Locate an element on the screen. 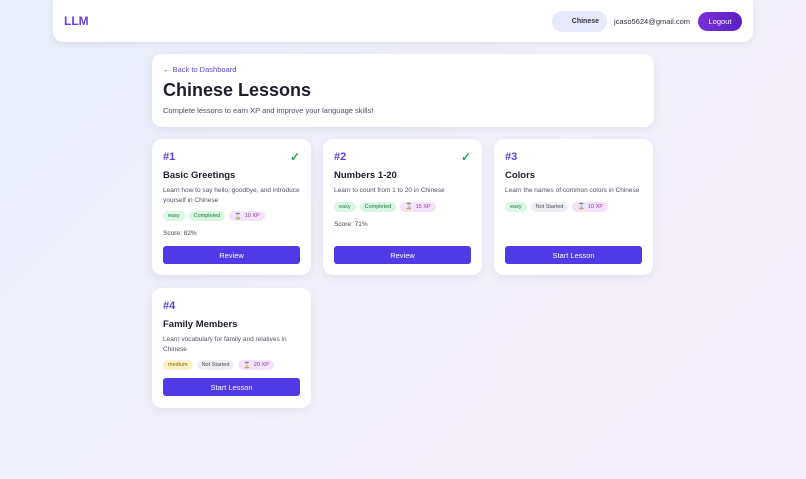  lesson-badges: easy Completed ⌛ 15 XP is located at coordinates (402, 206).